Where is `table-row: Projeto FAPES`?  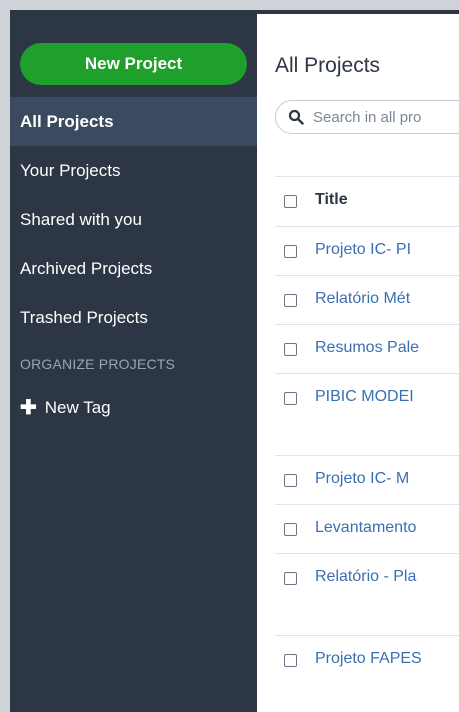 table-row: Projeto FAPES is located at coordinates (367, 660).